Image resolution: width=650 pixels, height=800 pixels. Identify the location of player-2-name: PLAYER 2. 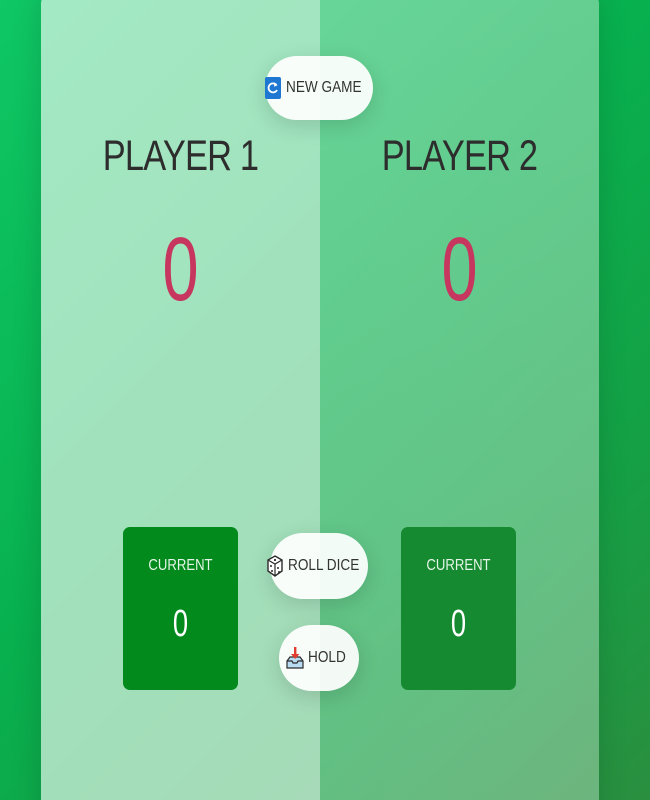
(459, 156).